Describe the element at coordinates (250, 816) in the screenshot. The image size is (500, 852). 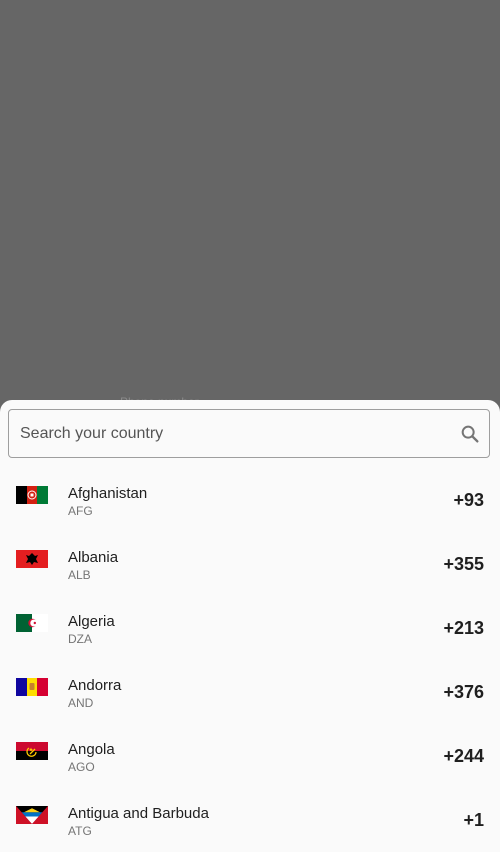
I see `country-row-antigua-and-barbuda: Antigua and Barbuda ATG +1` at that location.